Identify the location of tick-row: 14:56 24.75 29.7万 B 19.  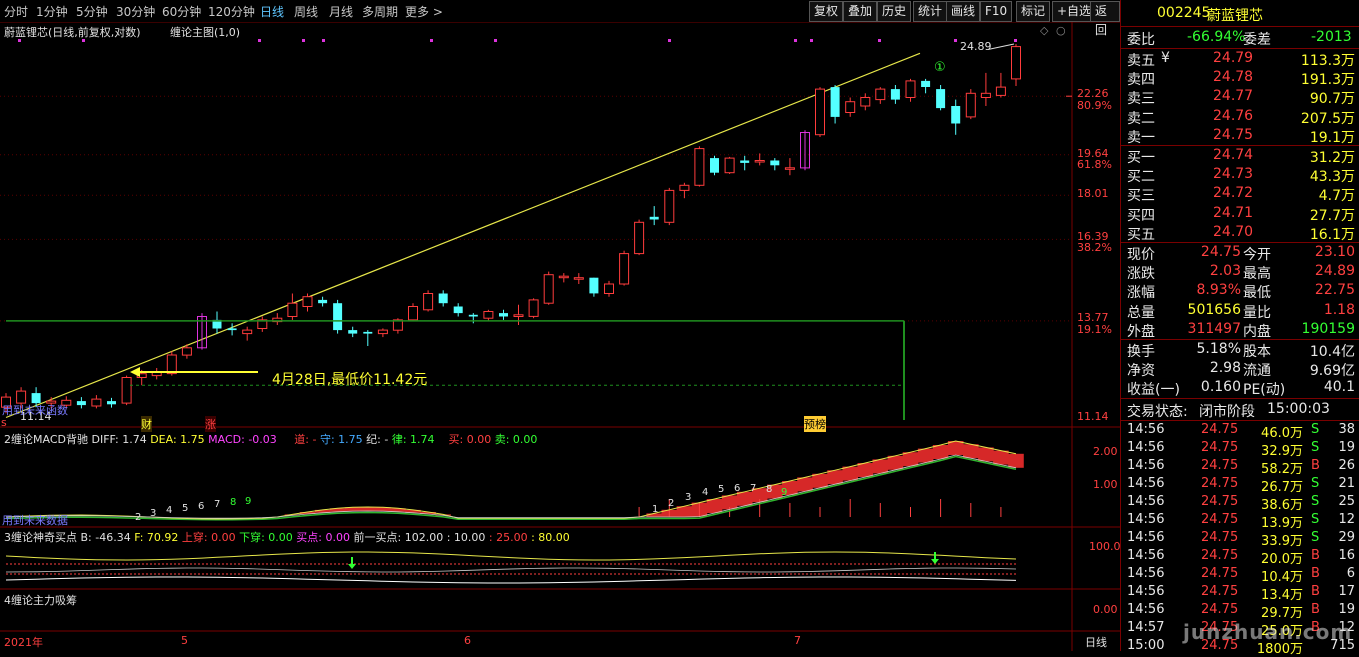
(1240, 611).